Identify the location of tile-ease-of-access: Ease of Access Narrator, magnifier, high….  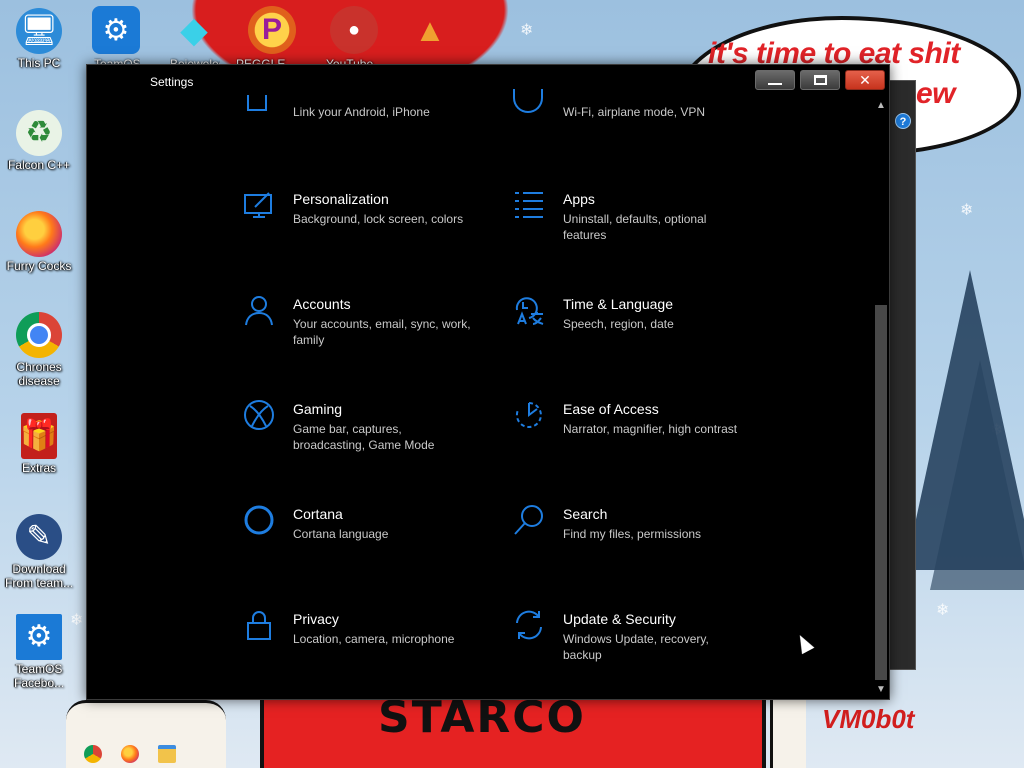
(628, 434).